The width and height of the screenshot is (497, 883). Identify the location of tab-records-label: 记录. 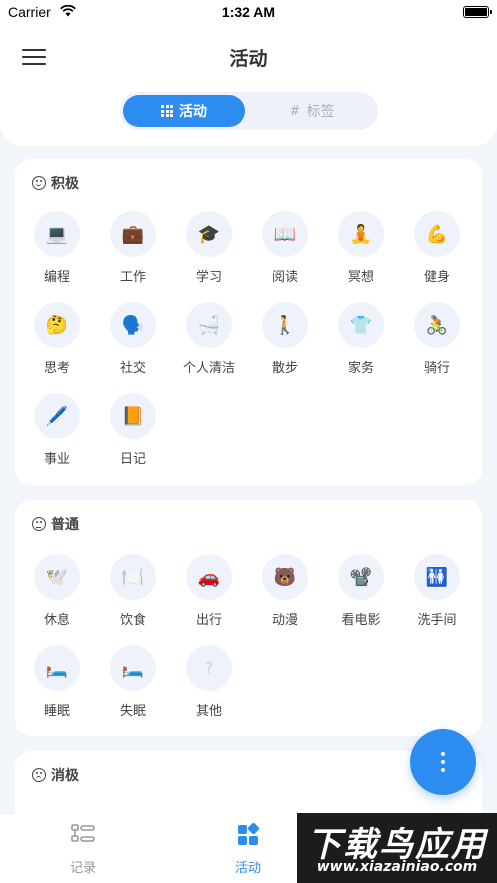
(82, 868).